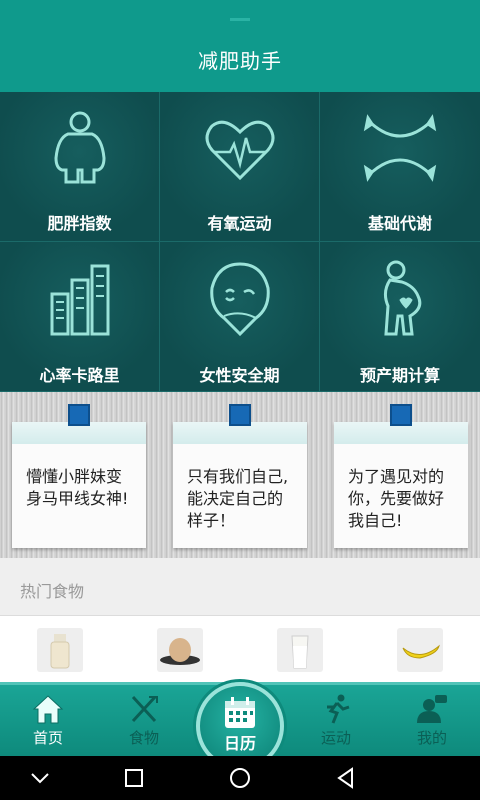 The image size is (480, 800). What do you see at coordinates (79, 375) in the screenshot?
I see `grid-item-label: 心率卡路里` at bounding box center [79, 375].